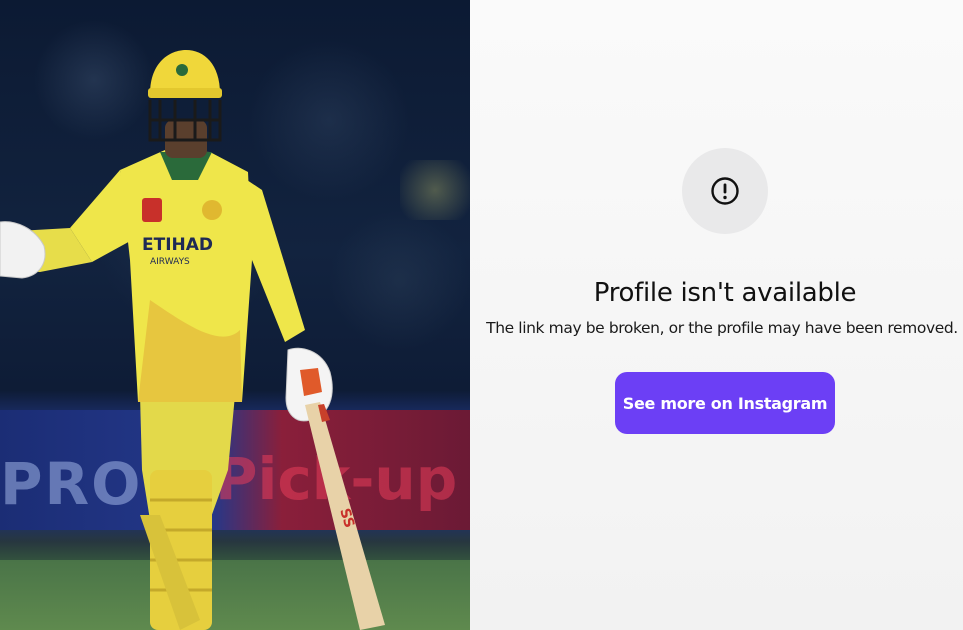 This screenshot has width=963, height=630. I want to click on alert-icon-circle, so click(725, 191).